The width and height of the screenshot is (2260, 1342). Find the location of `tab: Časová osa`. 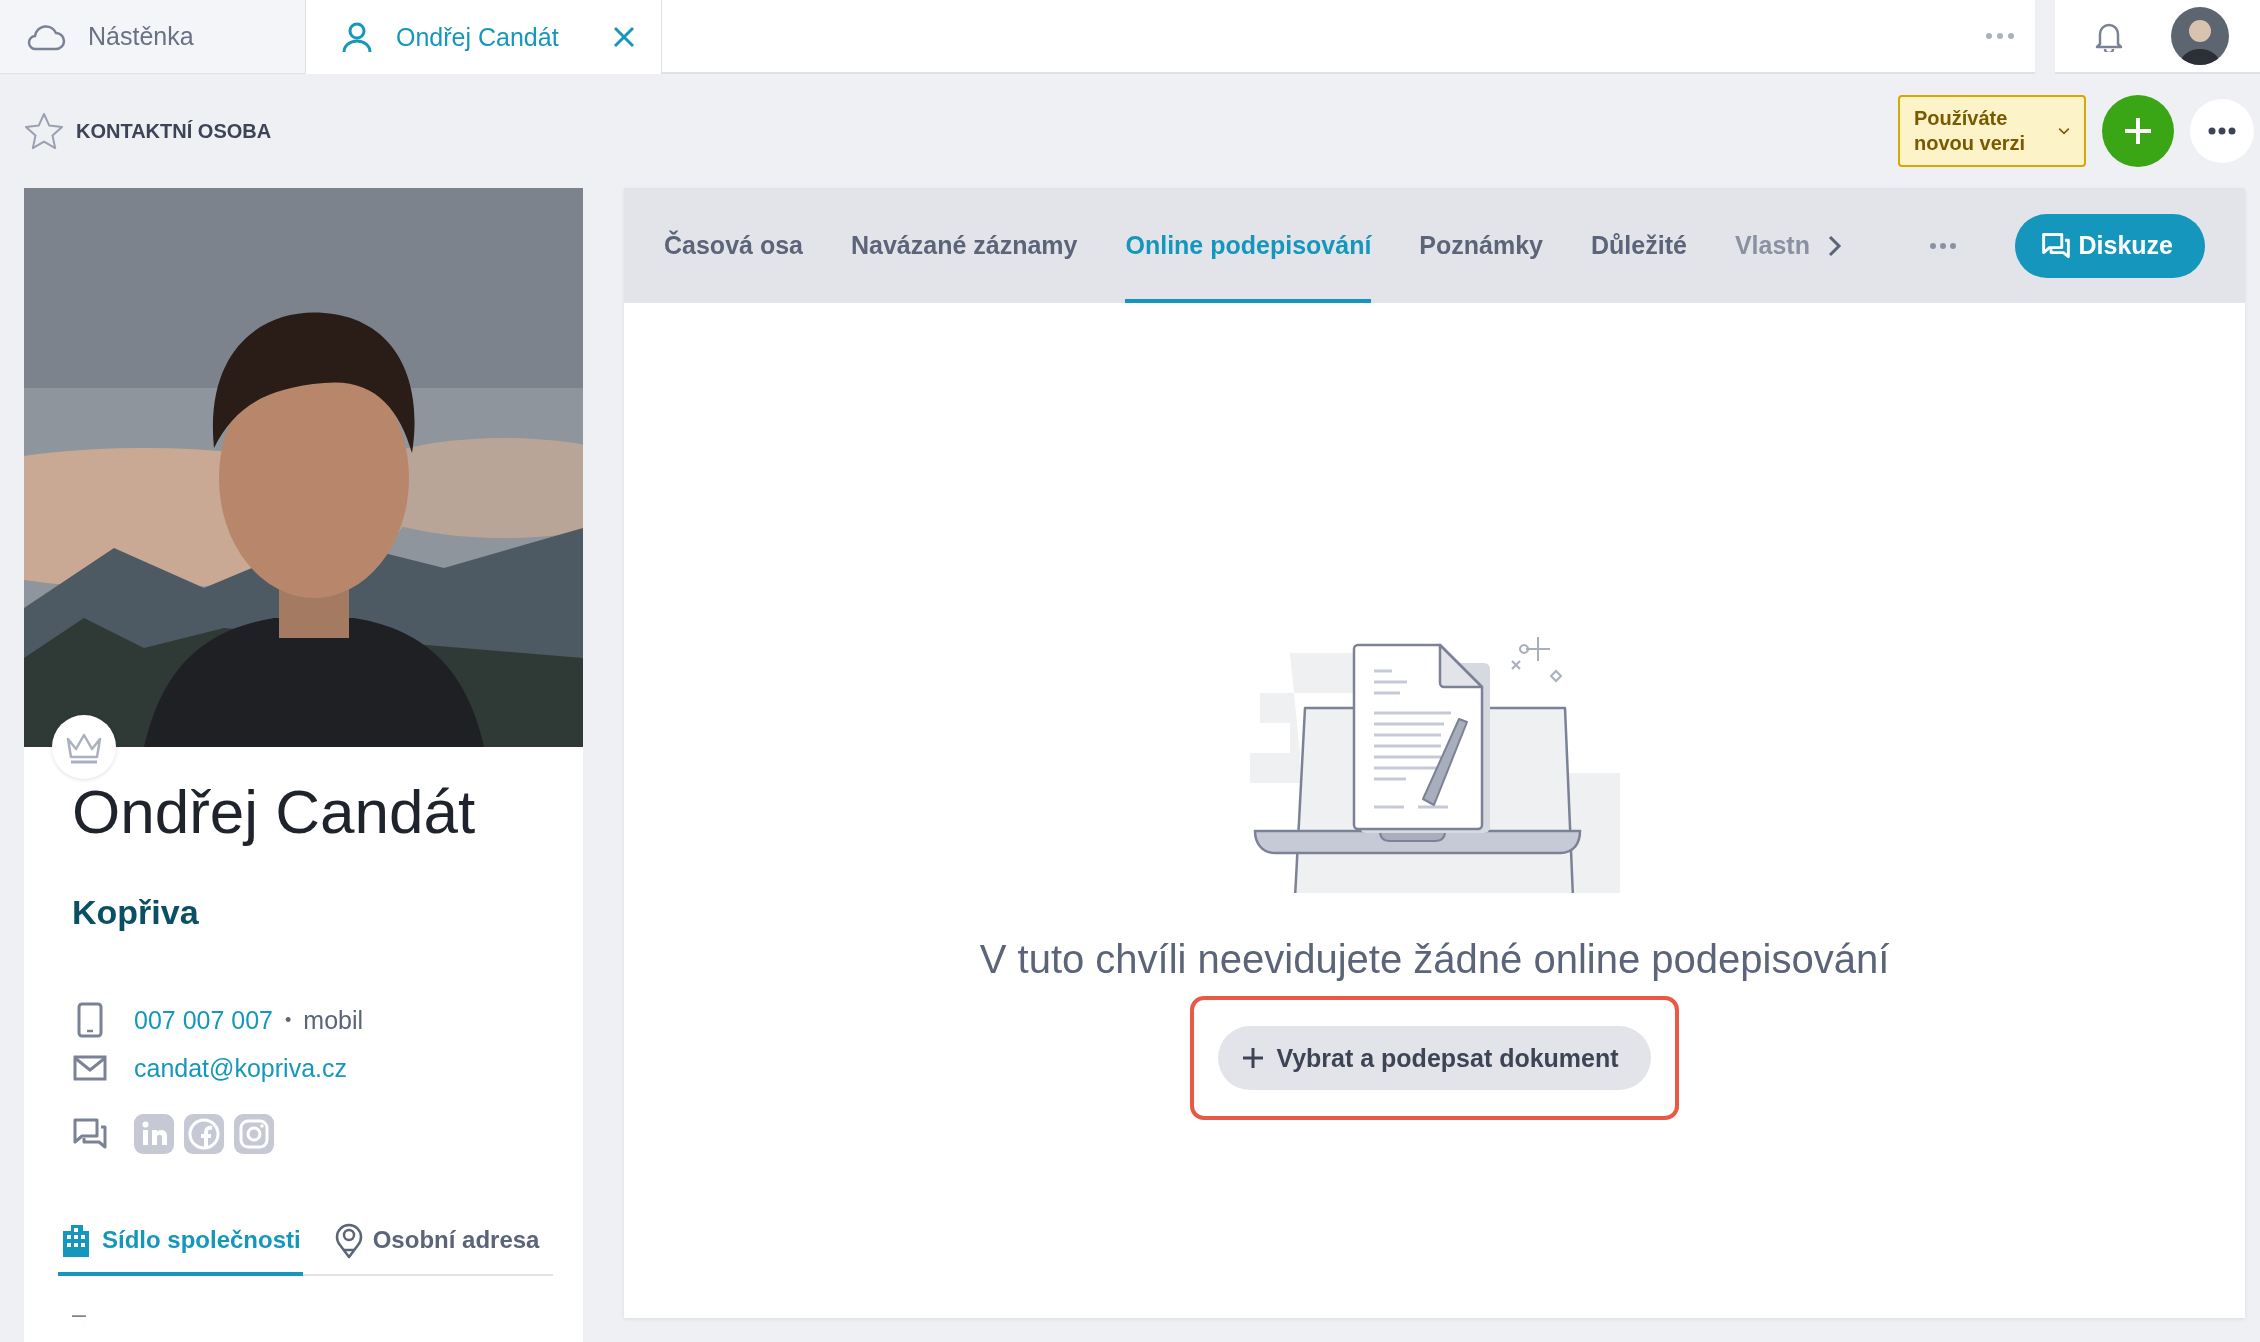

tab: Časová osa is located at coordinates (733, 245).